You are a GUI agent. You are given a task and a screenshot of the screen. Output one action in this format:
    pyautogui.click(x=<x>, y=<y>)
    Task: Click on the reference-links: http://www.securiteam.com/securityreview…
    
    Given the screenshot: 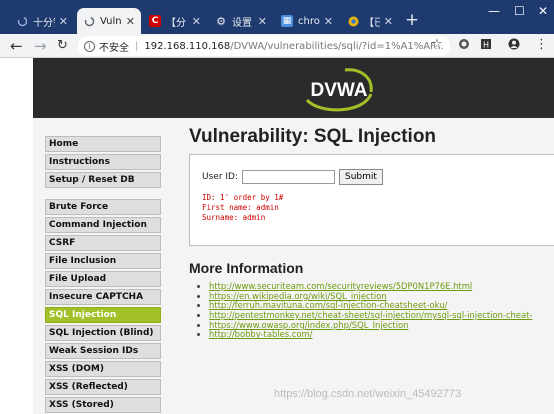 What is the action you would take?
    pyautogui.click(x=371, y=310)
    